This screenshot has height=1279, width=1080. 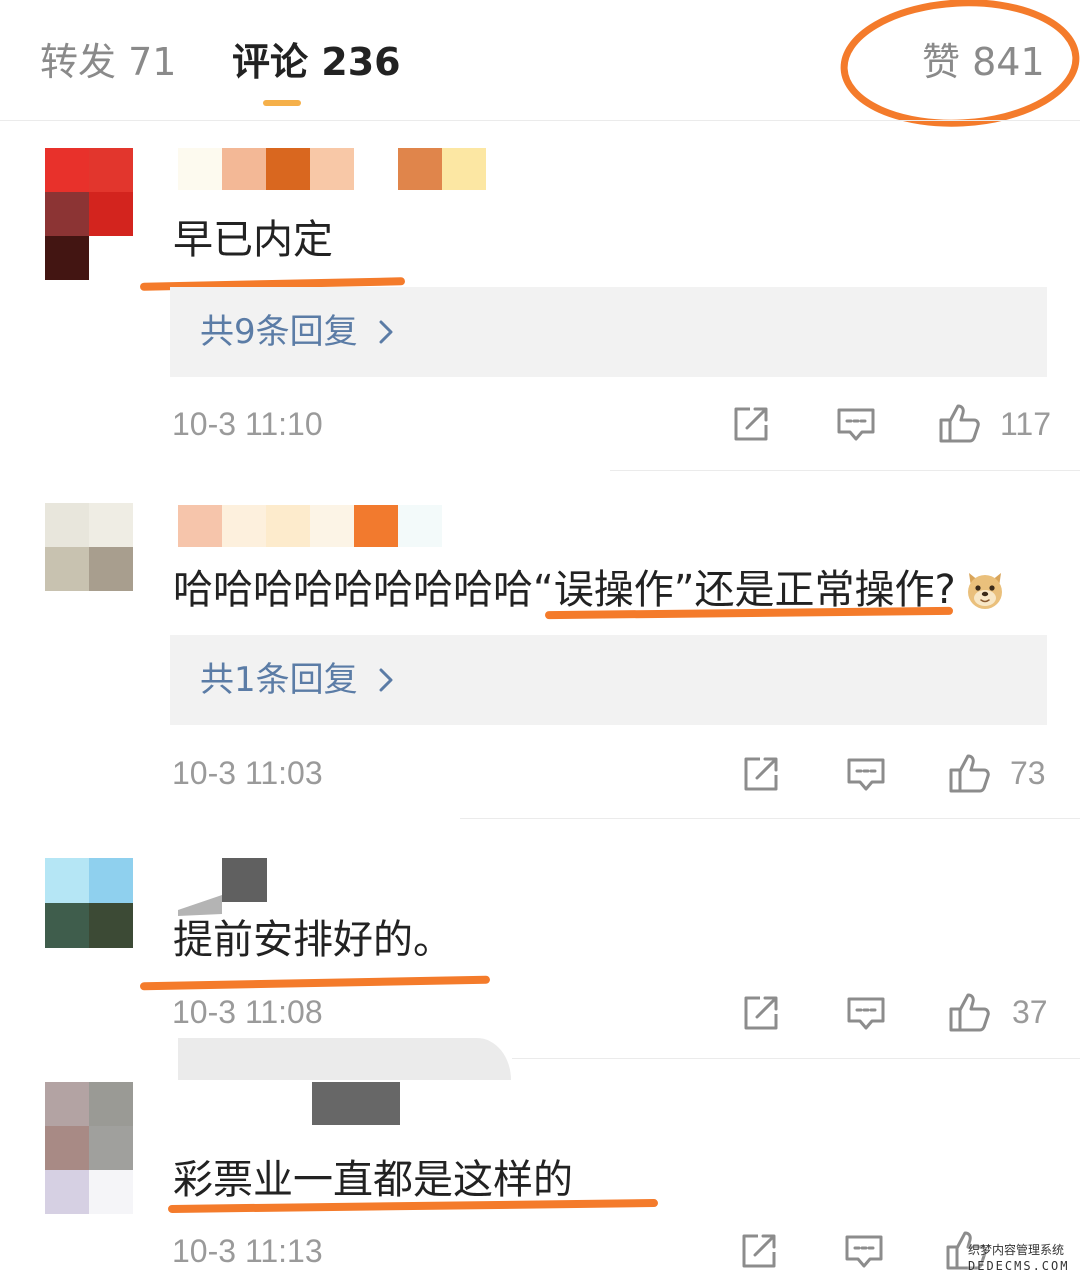 I want to click on replies-link-row: 共1条回复, so click(x=297, y=680).